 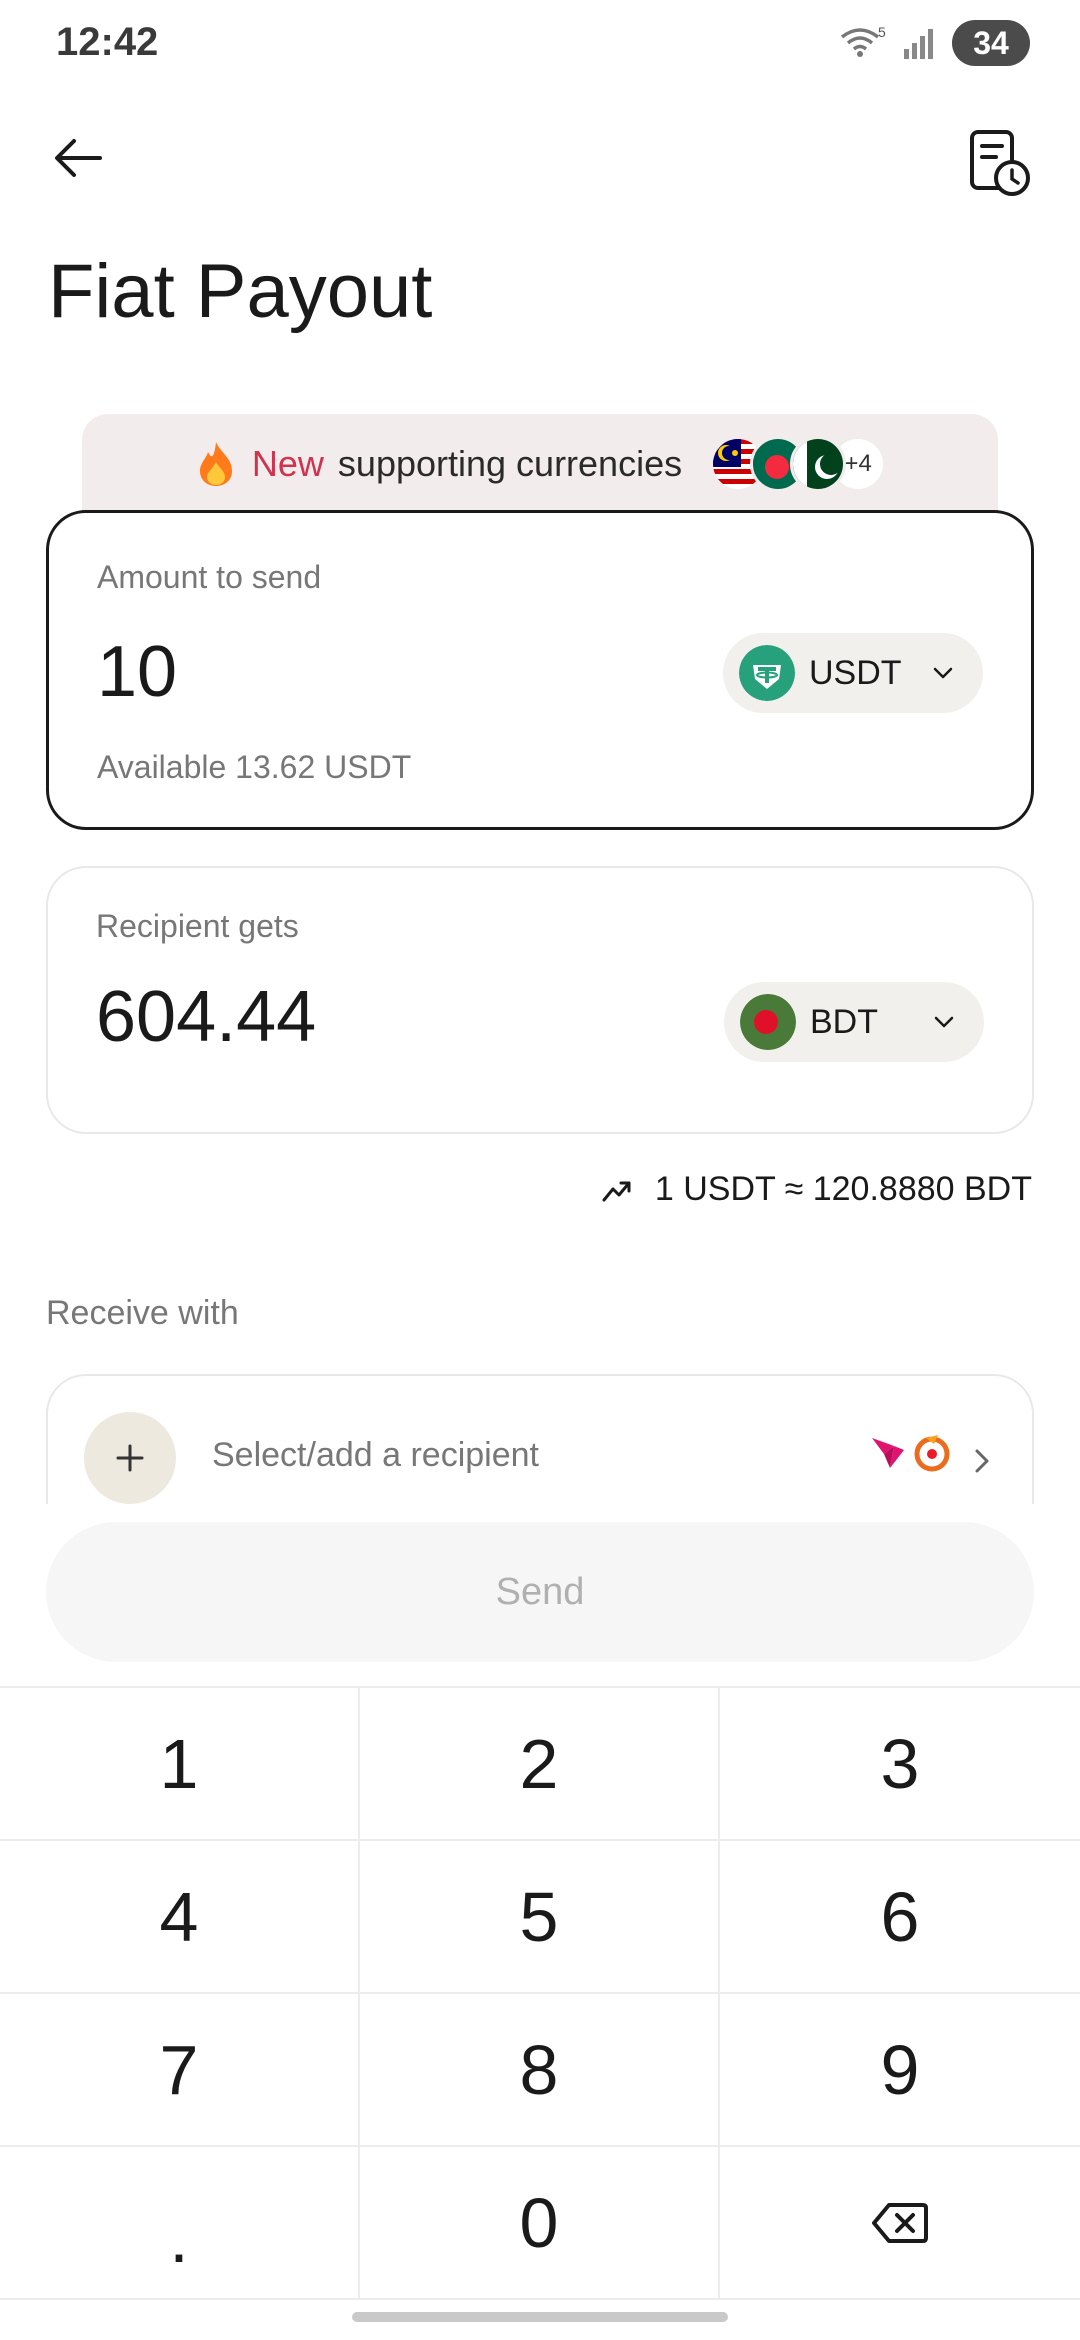 I want to click on receive-with-label: Receive with, so click(x=142, y=1313).